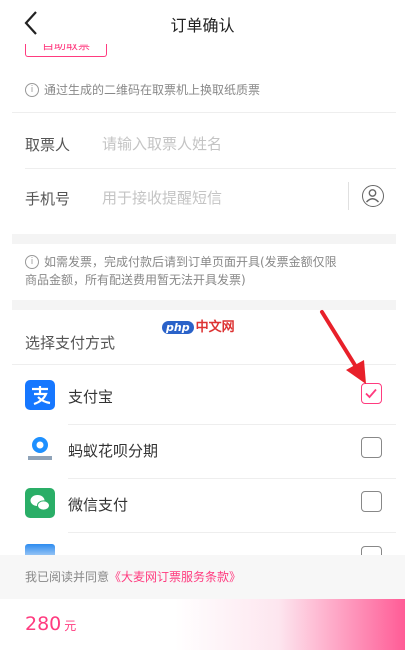  I want to click on page-title: 订单确认, so click(202, 25).